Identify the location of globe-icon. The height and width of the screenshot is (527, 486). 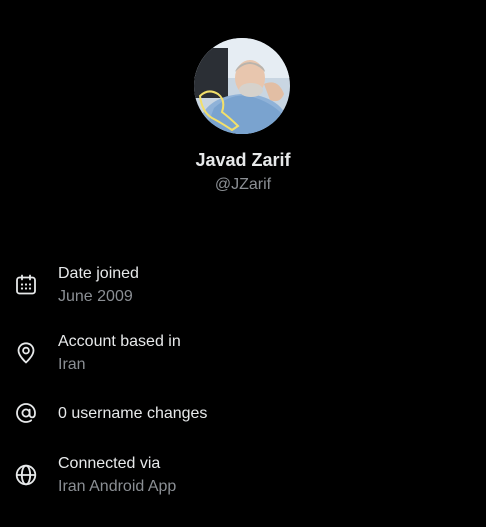
(26, 475).